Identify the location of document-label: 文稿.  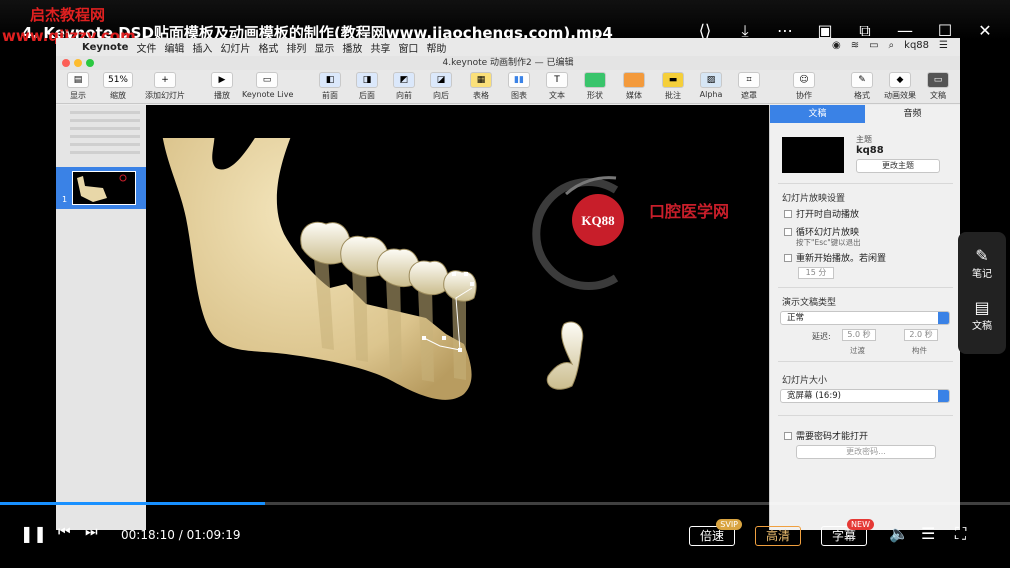
(938, 95).